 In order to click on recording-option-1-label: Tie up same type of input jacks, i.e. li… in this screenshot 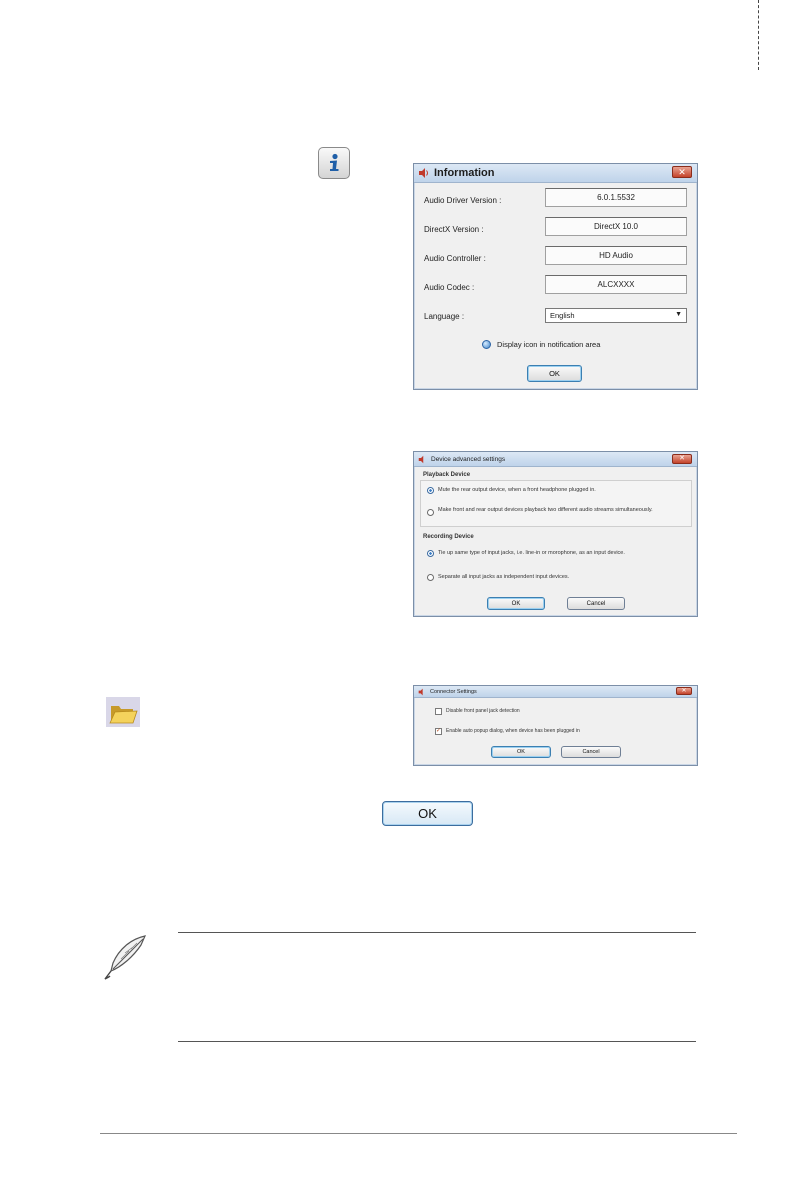, I will do `click(531, 553)`.